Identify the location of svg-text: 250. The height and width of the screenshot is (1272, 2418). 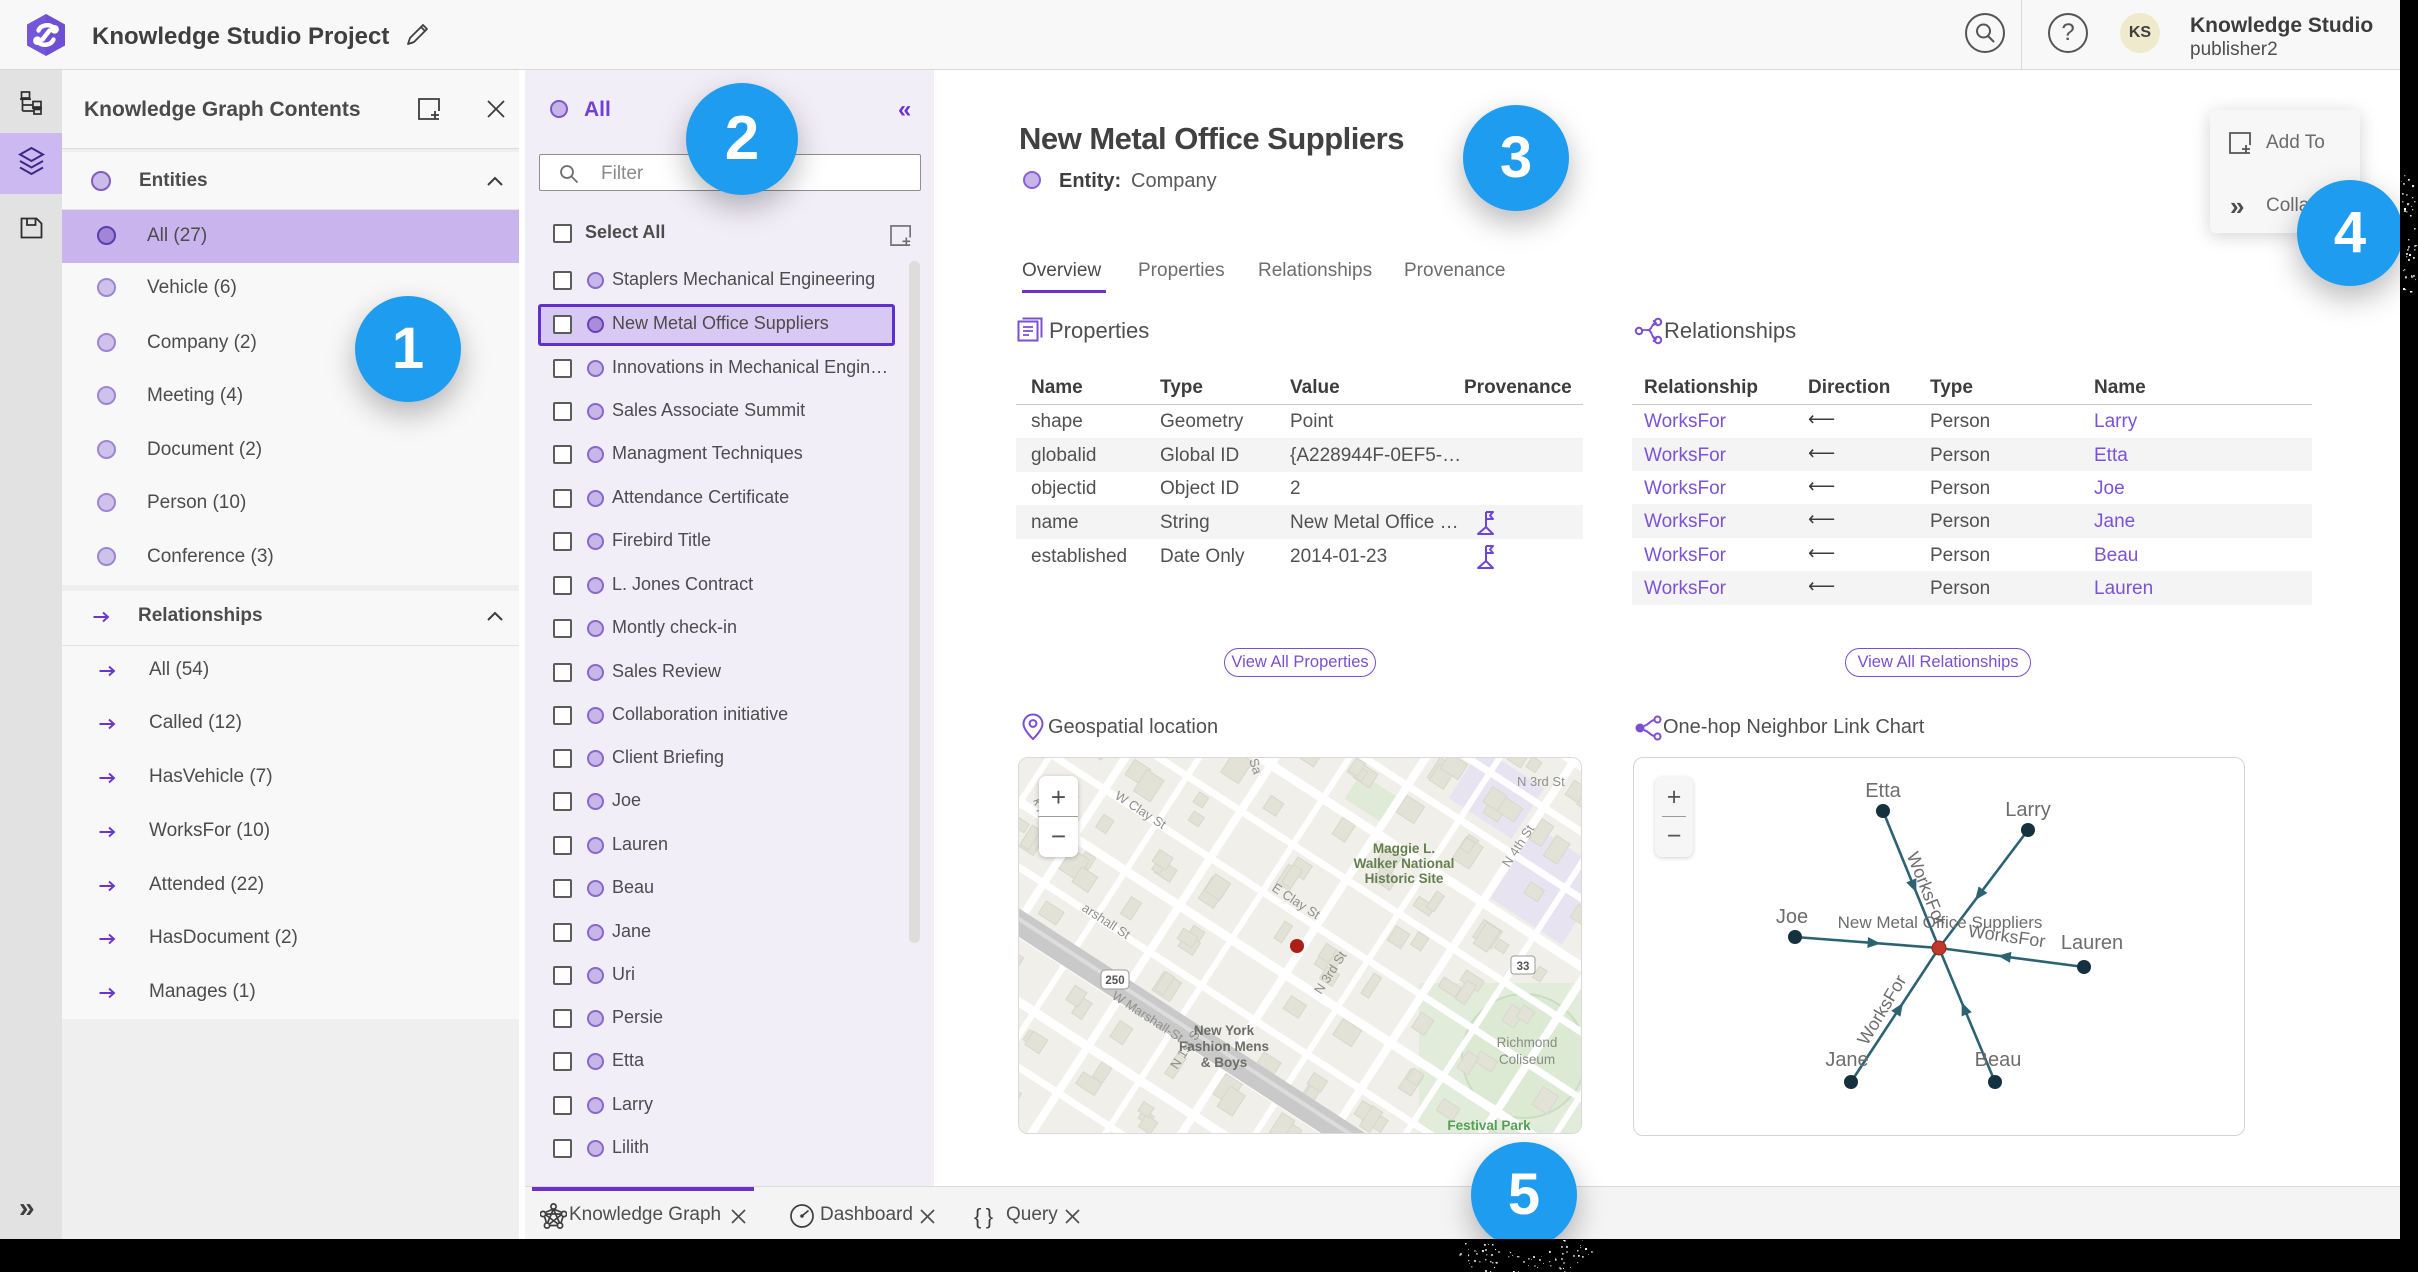
(1114, 981).